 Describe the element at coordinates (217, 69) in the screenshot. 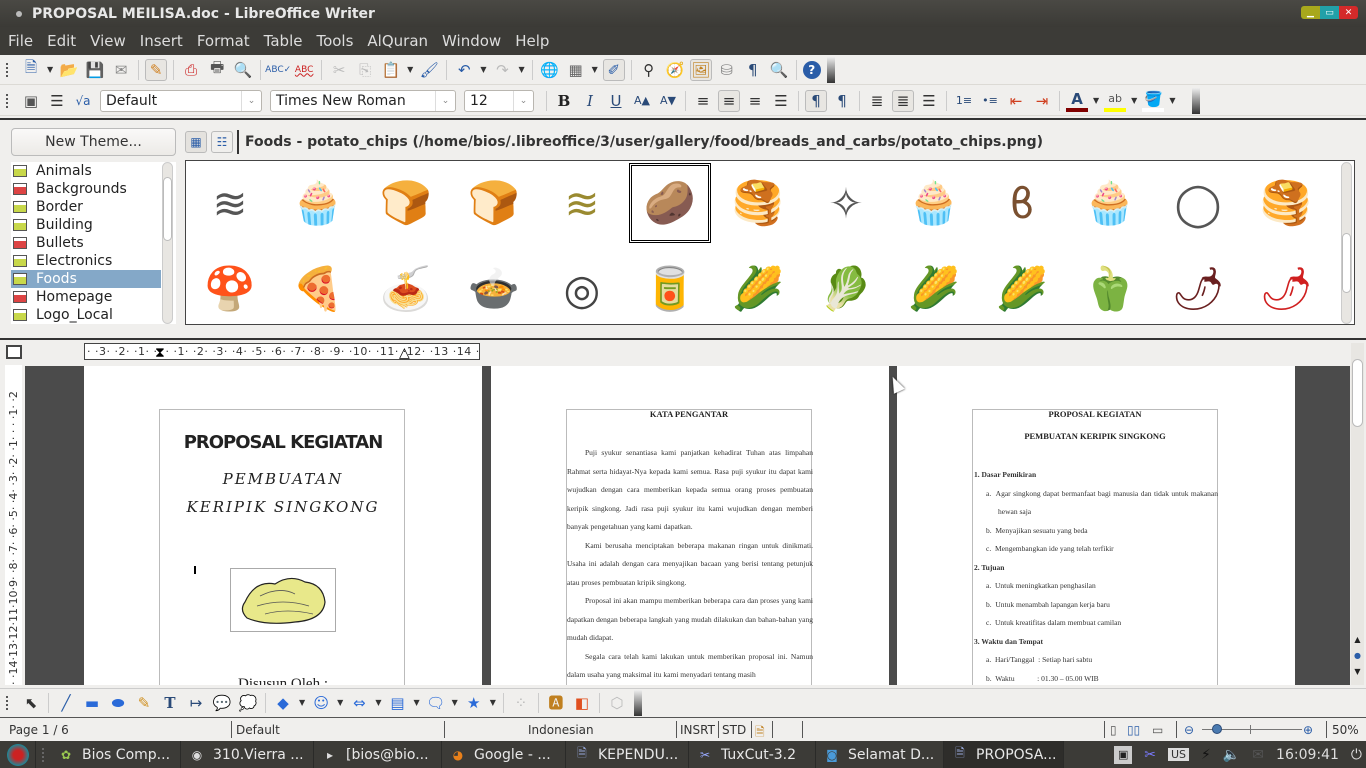

I see `print-icon: 🖶` at that location.